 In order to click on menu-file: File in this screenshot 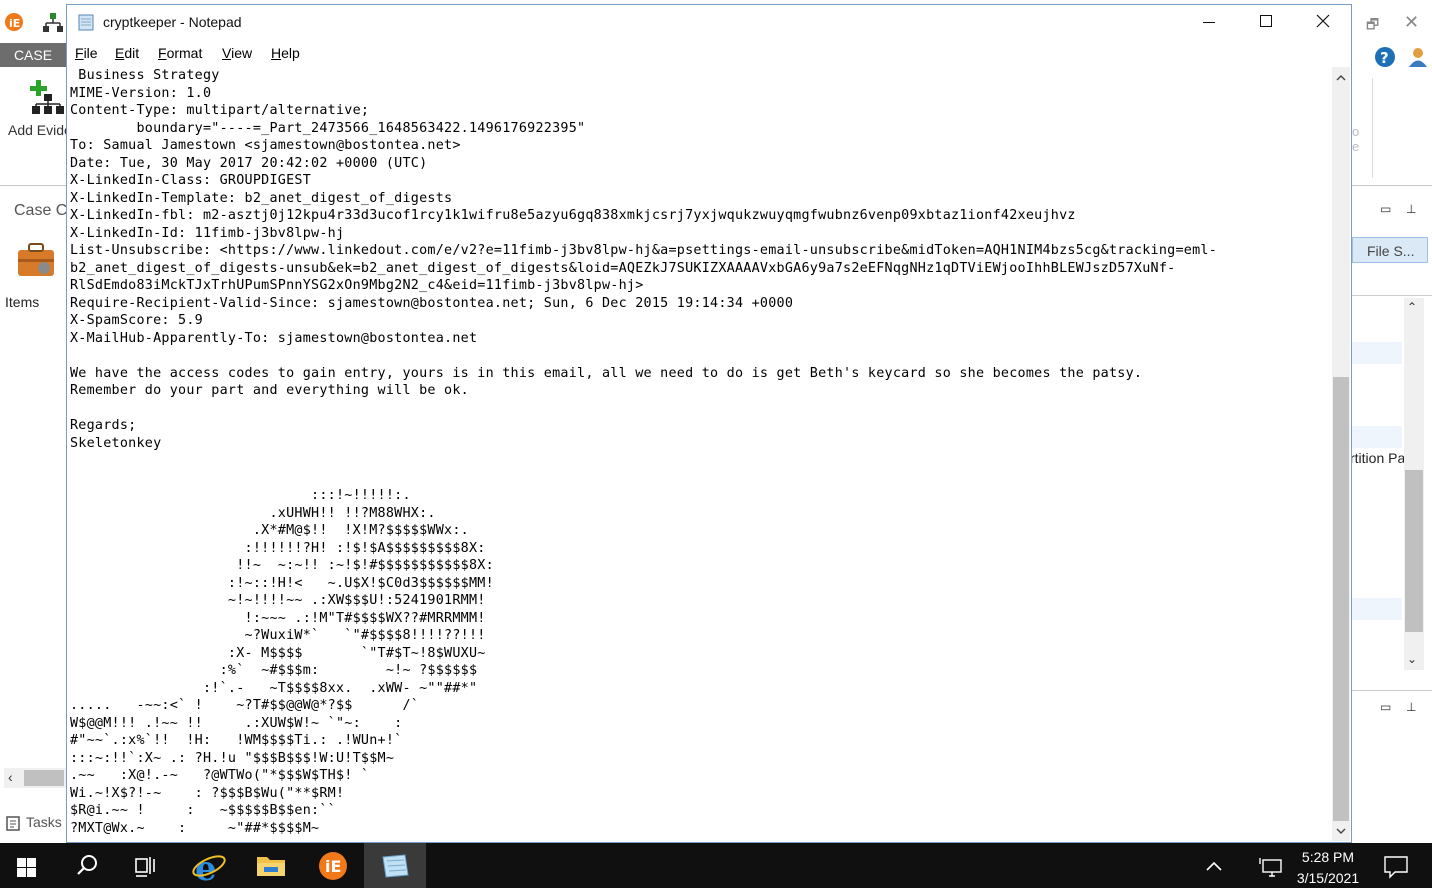, I will do `click(86, 53)`.